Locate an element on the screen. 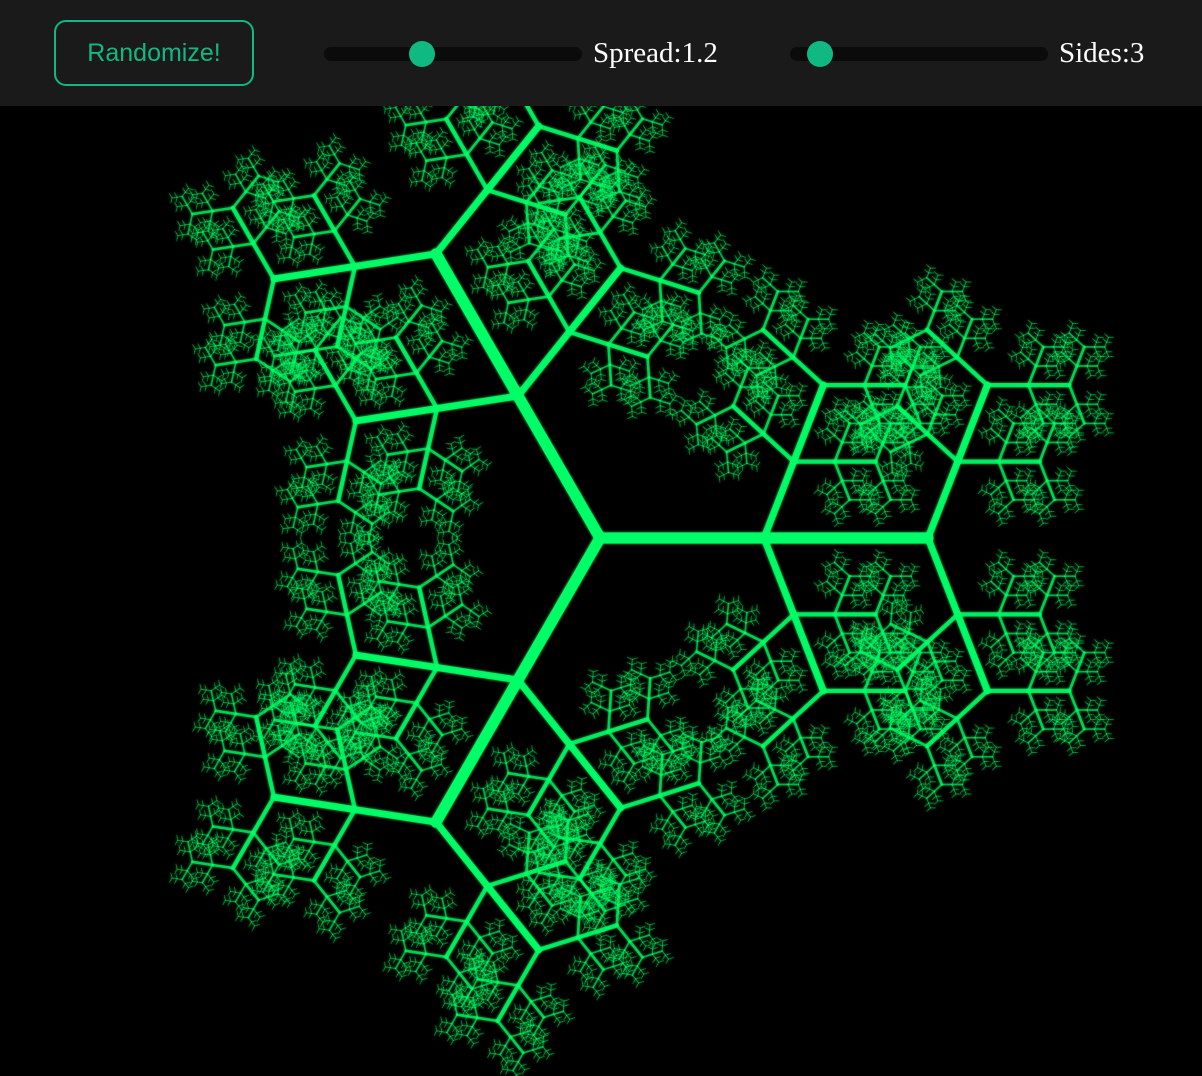 The image size is (1202, 1076). spread-slider is located at coordinates (453, 54).